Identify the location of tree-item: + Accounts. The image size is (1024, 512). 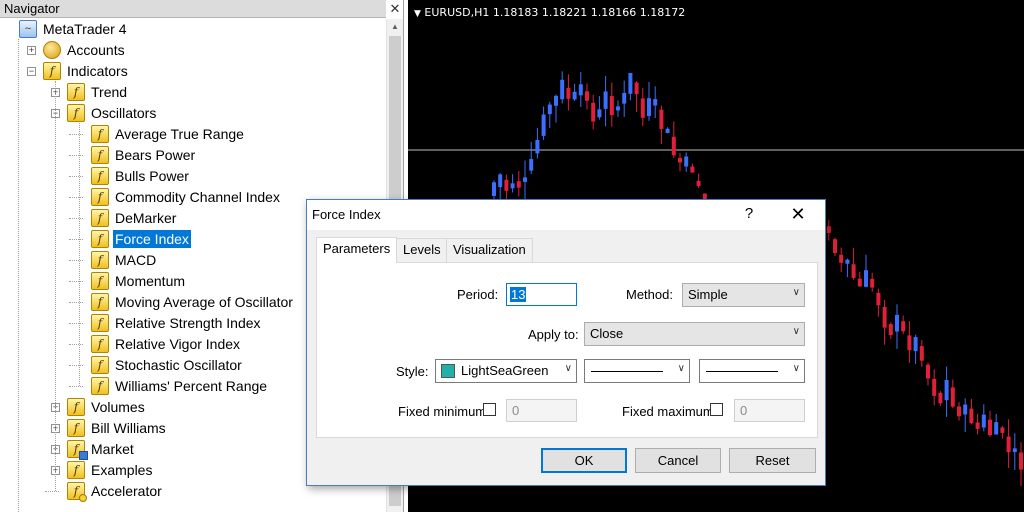
(193, 50).